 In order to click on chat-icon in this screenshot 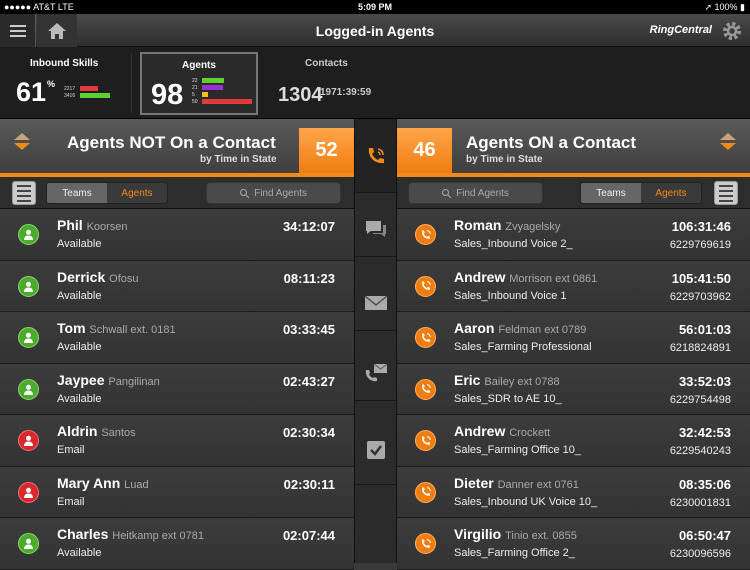, I will do `click(375, 228)`.